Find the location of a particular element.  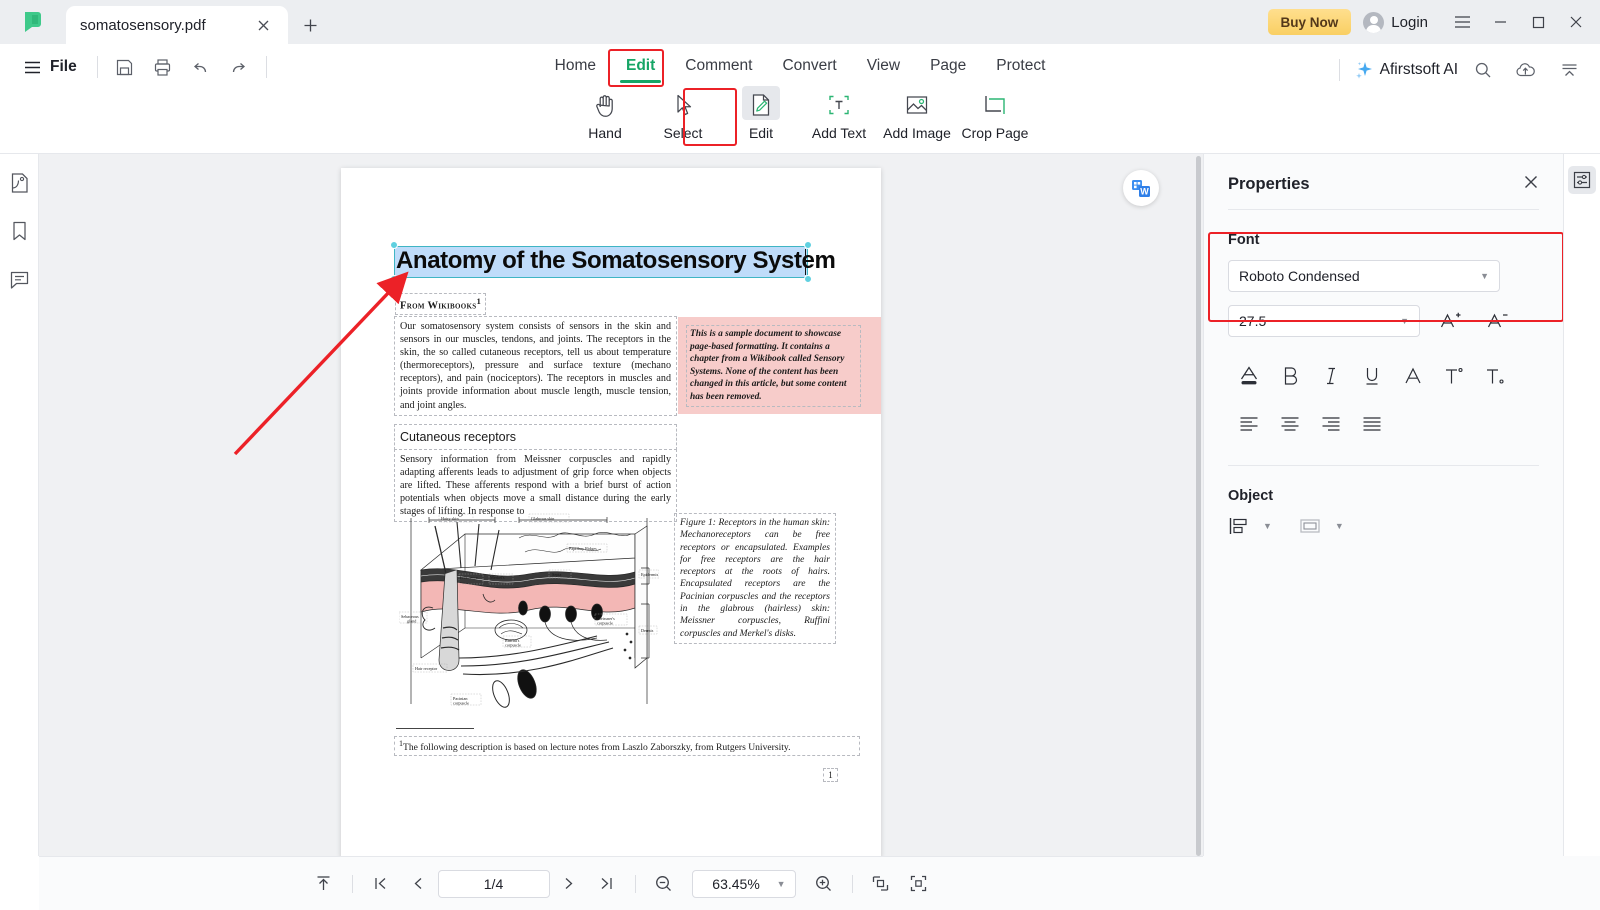

login-button: Login is located at coordinates (1397, 22).